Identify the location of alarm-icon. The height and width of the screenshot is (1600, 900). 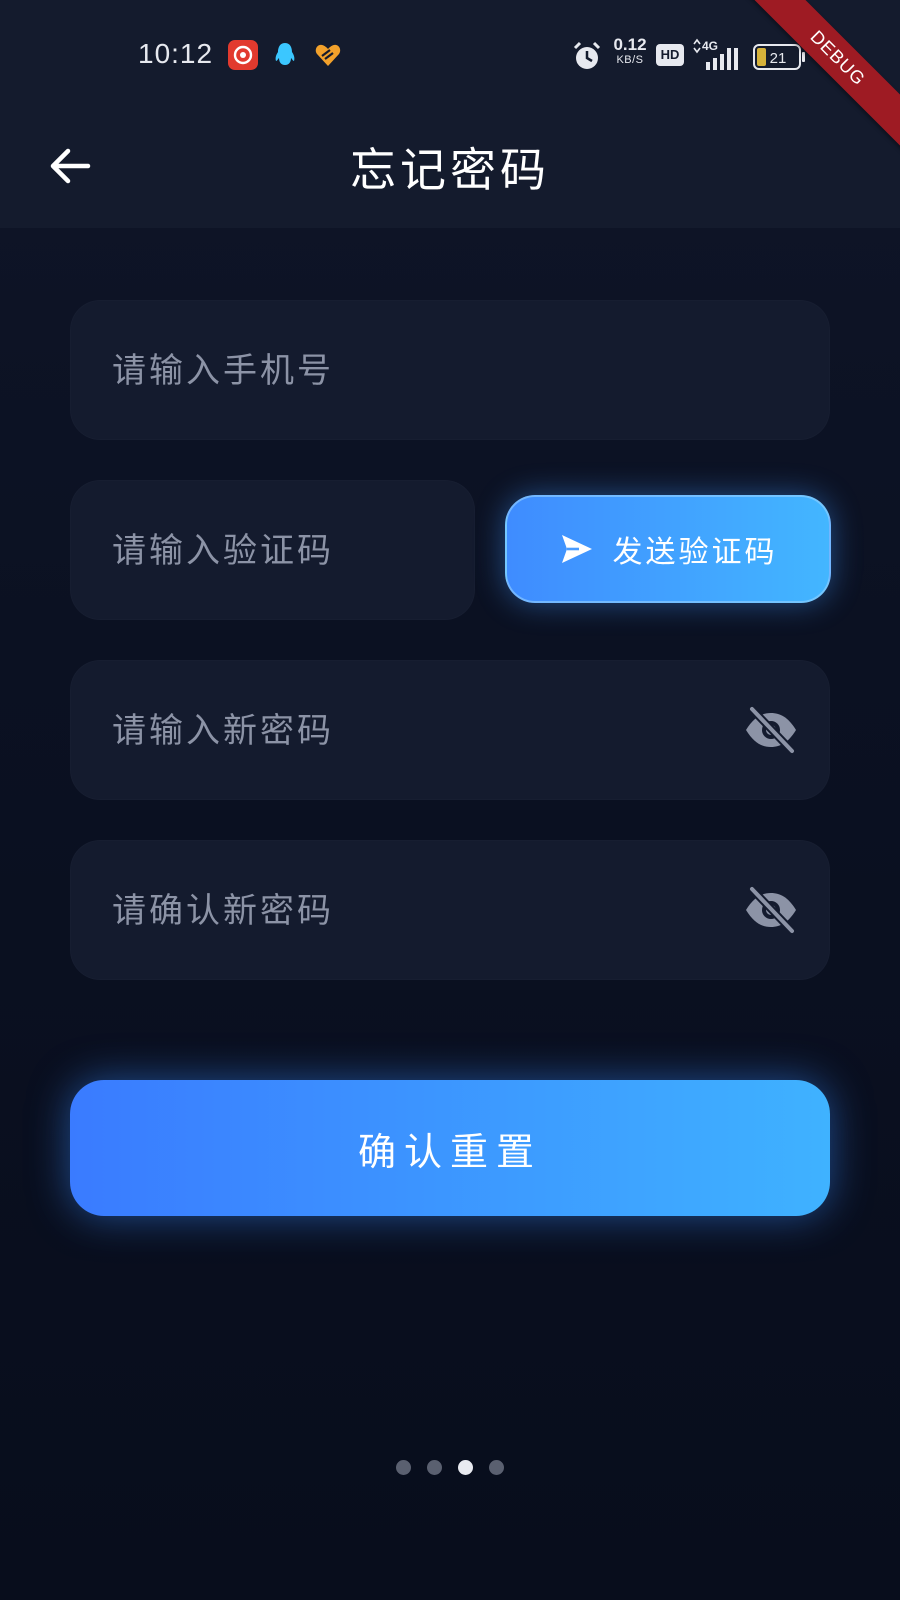
(588, 56).